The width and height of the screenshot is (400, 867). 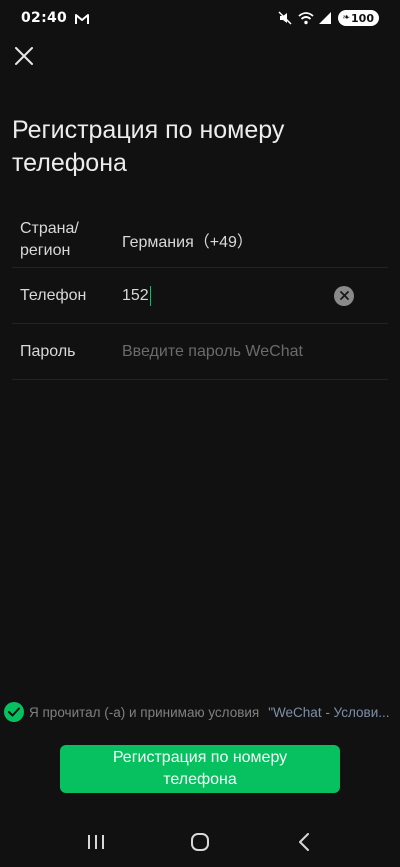 I want to click on status-bar: 02:40 ❧ 100, so click(x=200, y=18).